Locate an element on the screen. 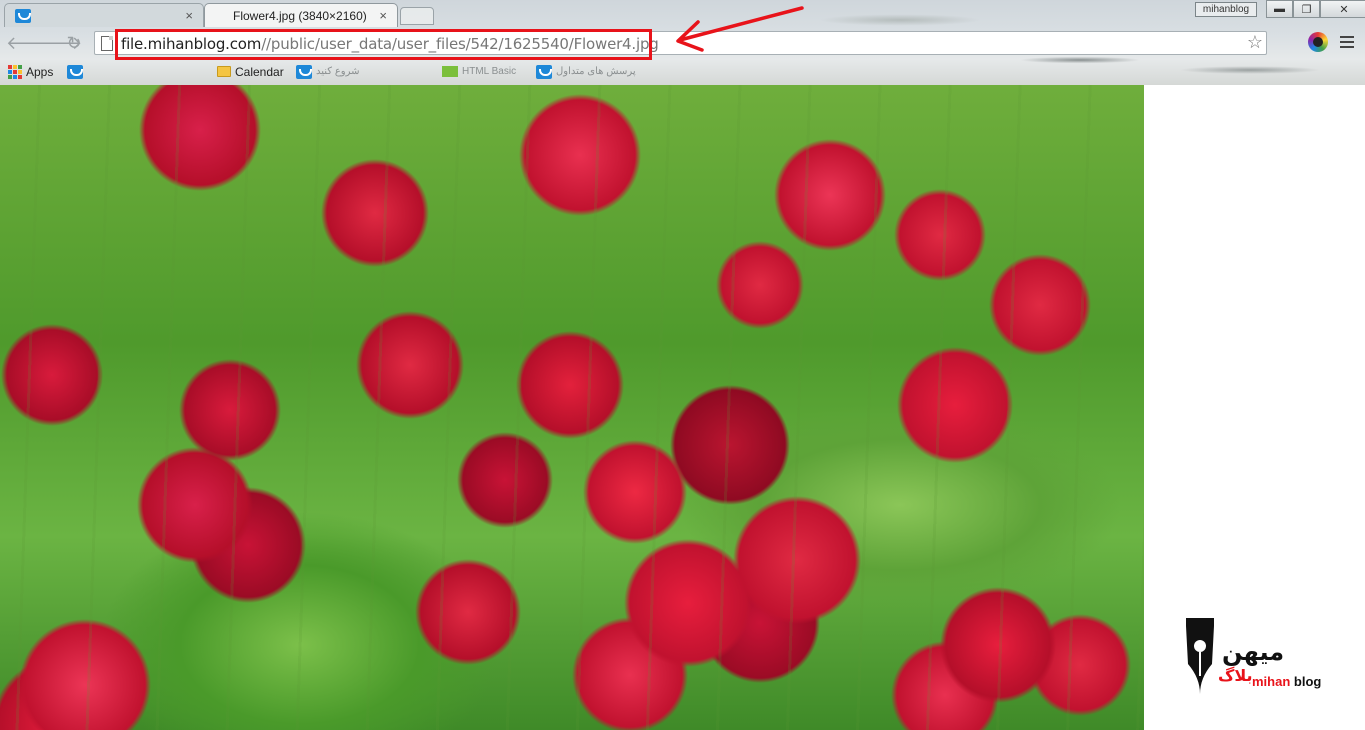 This screenshot has height=730, width=1365. bookmark-apps: Apps is located at coordinates (30, 71).